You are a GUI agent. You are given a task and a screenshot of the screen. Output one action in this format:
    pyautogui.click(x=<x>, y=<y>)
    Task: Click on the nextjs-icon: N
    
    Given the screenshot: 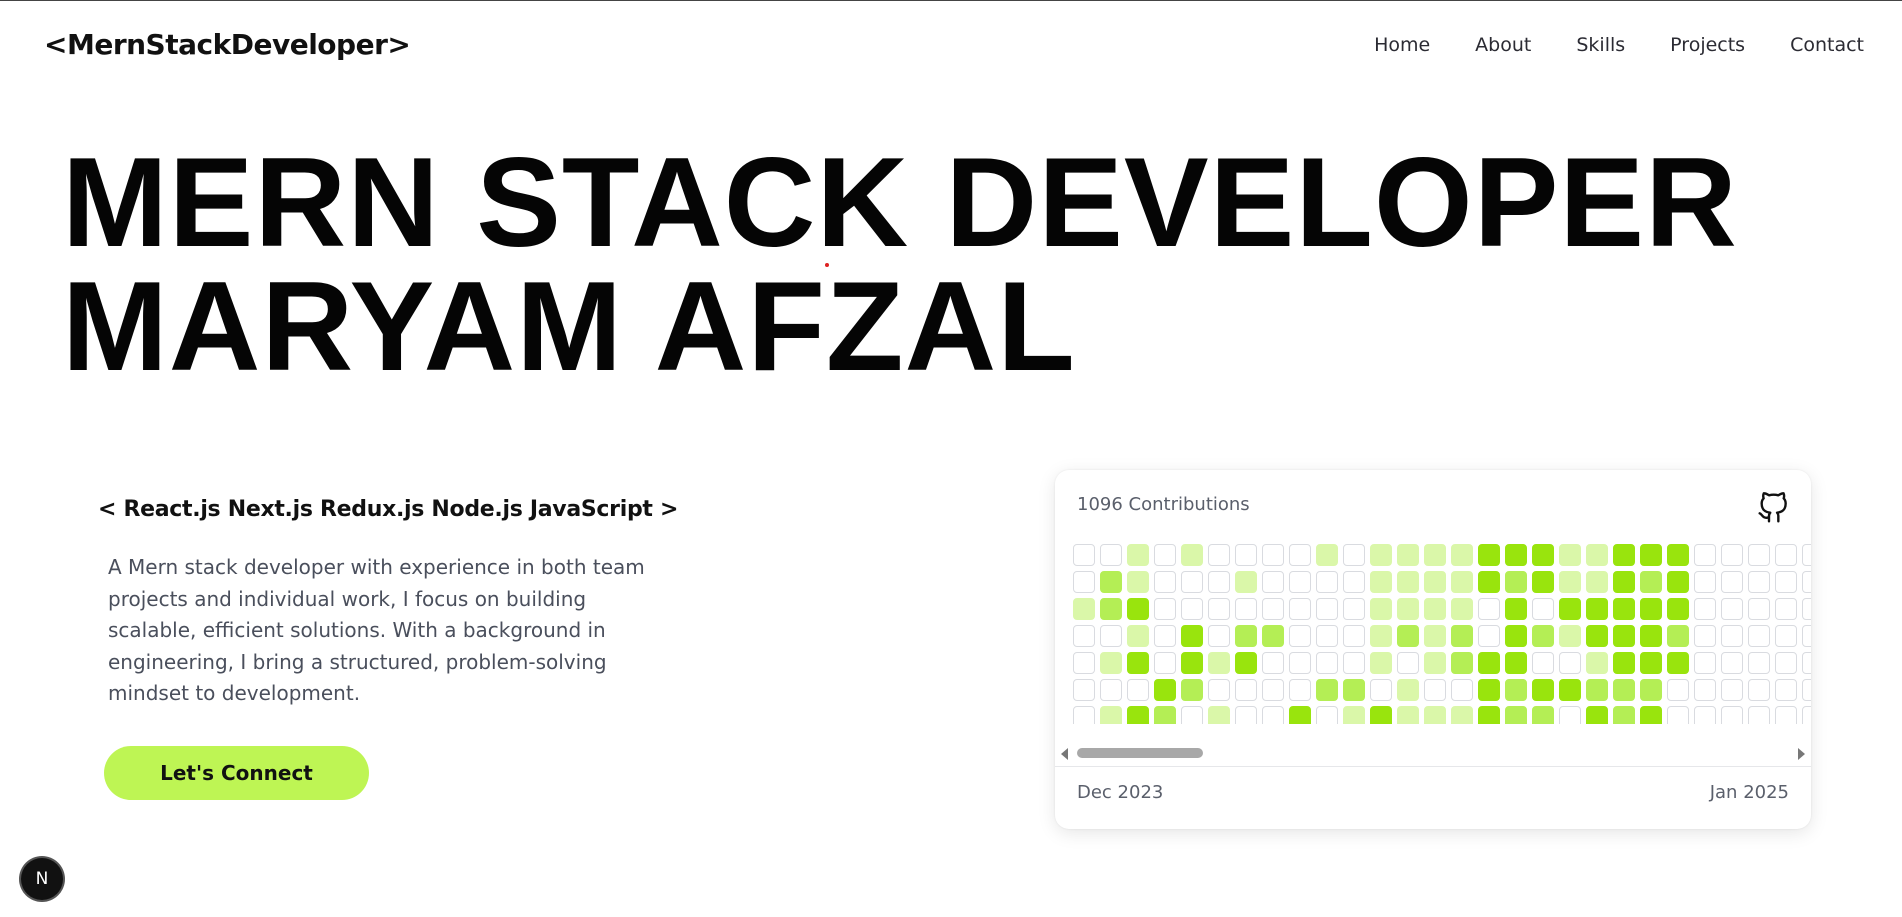 What is the action you would take?
    pyautogui.click(x=42, y=879)
    